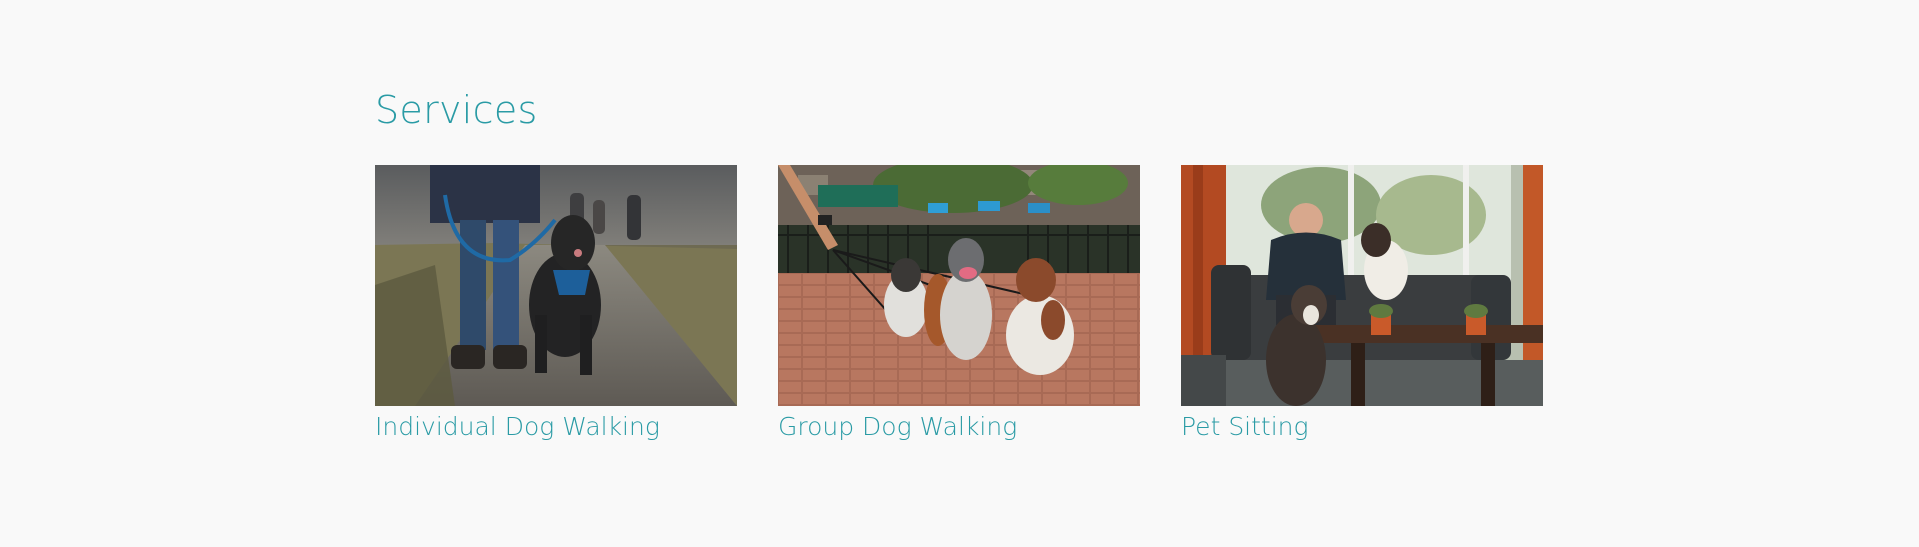 The image size is (1919, 547). I want to click on service-image-individual-dog-walking, so click(556, 285).